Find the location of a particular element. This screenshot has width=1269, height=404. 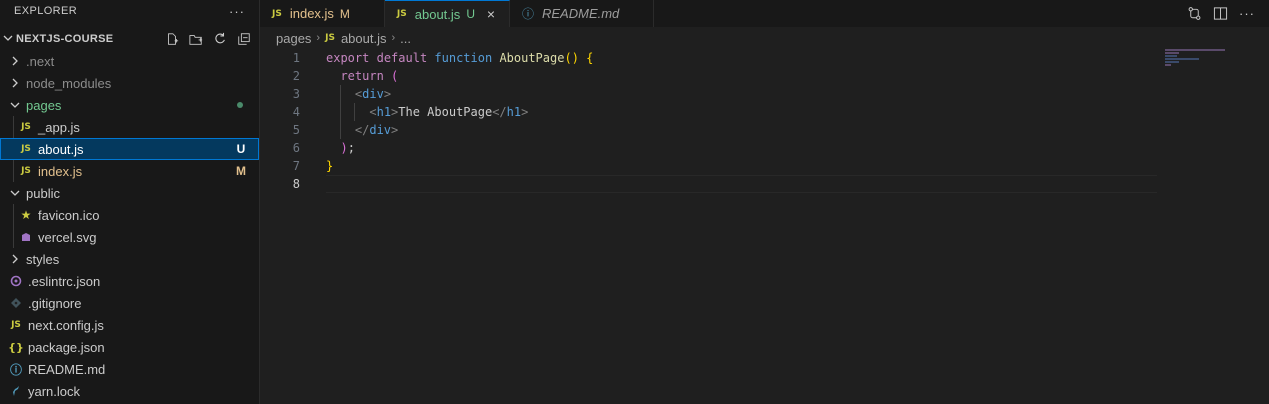

code-line: 4 <h1>The AboutPage</h1> is located at coordinates (764, 112).